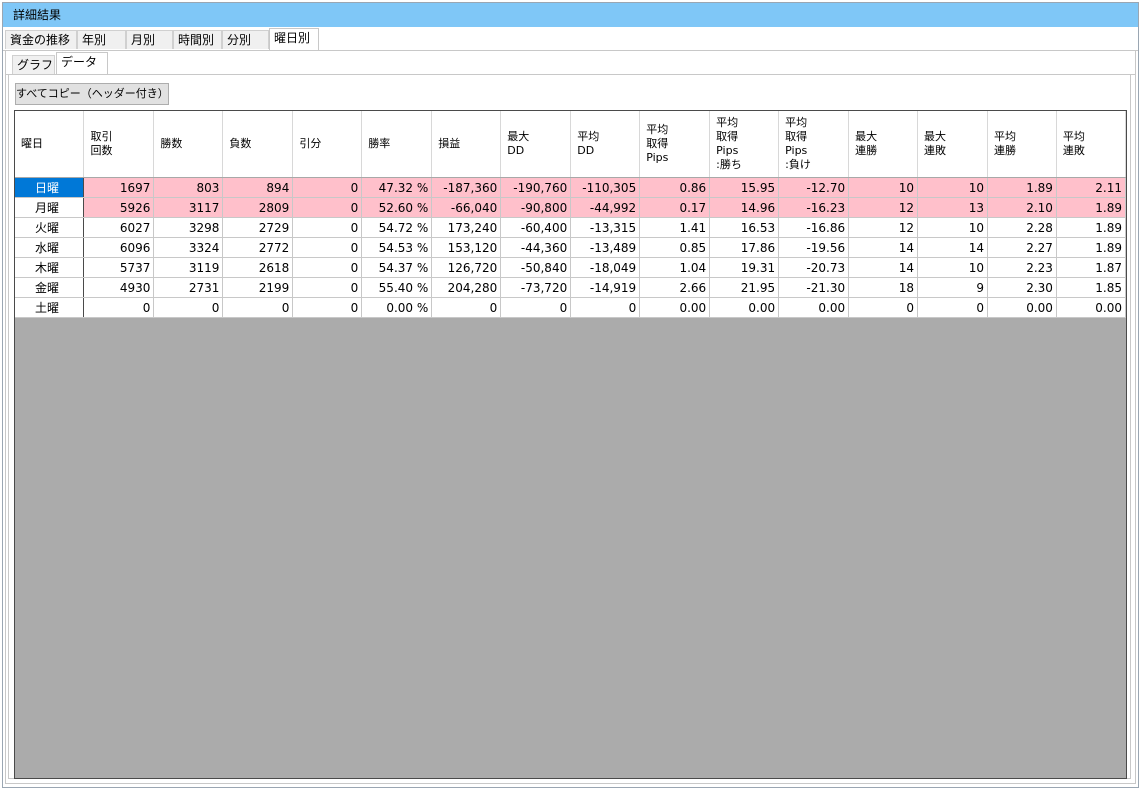 This screenshot has width=1143, height=791. I want to click on table-cell: -12.70, so click(814, 187).